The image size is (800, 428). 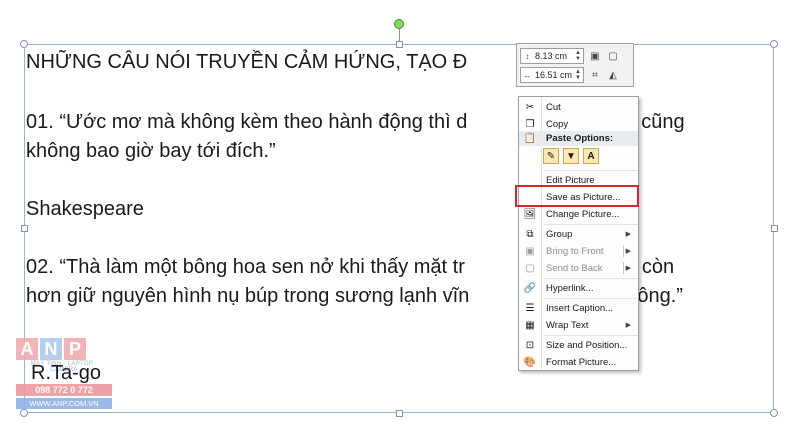 What do you see at coordinates (578, 138) in the screenshot?
I see `paste-options-header: 📋 Paste Options:` at bounding box center [578, 138].